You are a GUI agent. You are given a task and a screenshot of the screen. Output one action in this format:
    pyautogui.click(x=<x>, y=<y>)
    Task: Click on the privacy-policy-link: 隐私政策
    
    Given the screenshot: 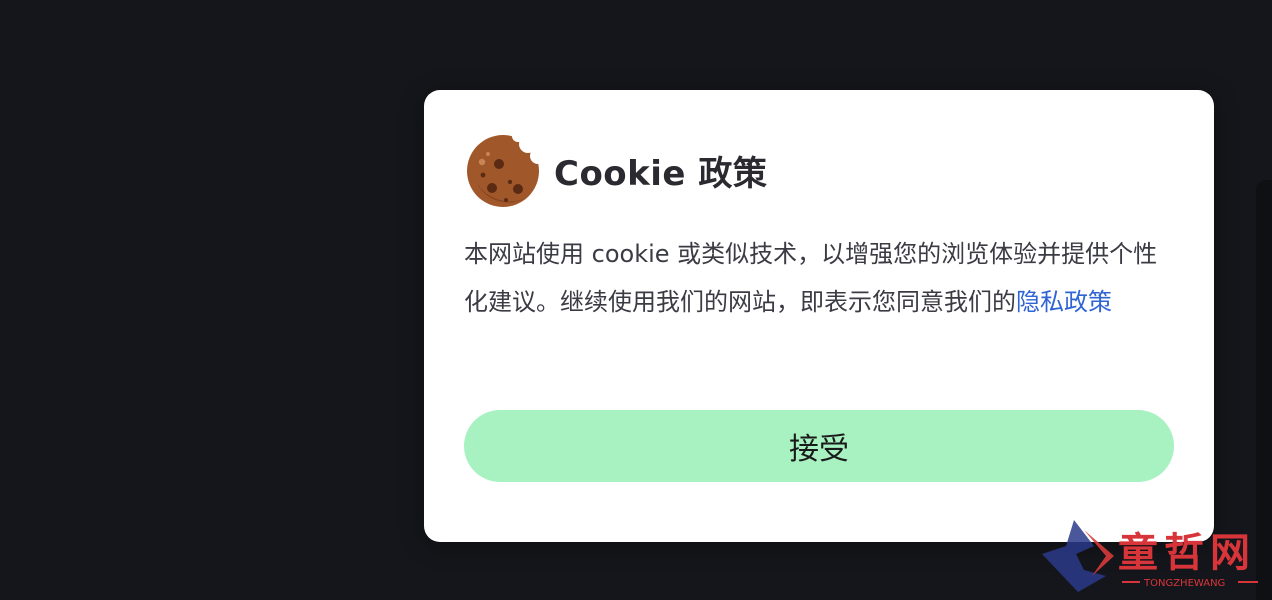 What is the action you would take?
    pyautogui.click(x=1064, y=302)
    